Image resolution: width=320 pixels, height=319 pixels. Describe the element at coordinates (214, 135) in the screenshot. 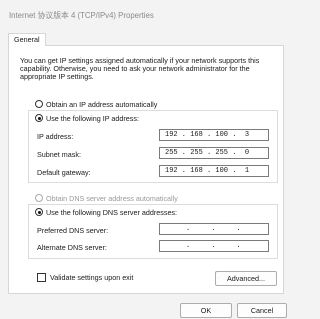

I see `ip-address-field: 192 . 168 . 100 . 3` at that location.